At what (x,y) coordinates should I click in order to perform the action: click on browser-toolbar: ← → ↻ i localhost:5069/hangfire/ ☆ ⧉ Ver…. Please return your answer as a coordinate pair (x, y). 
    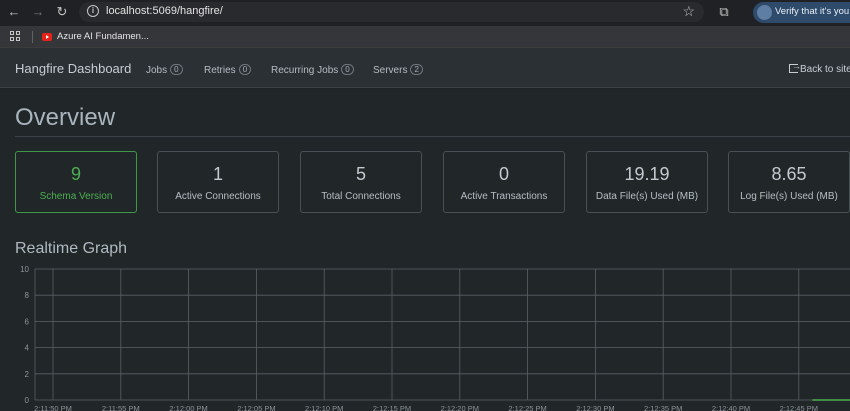
    Looking at the image, I should click on (425, 13).